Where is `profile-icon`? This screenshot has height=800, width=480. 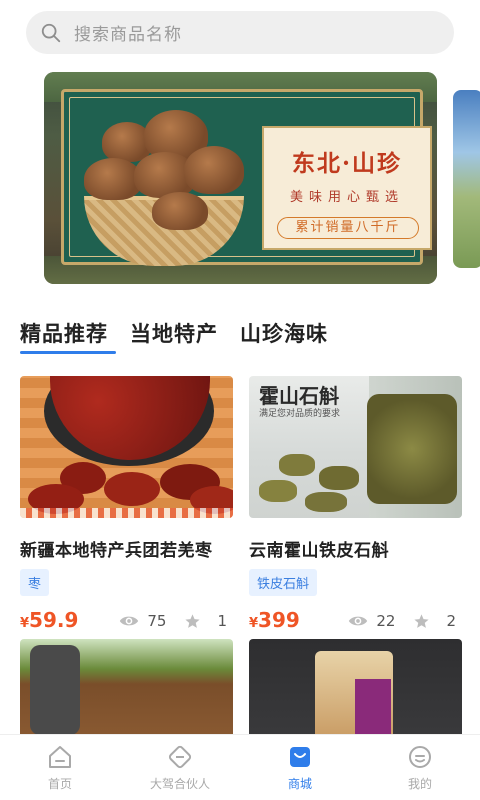
profile-icon is located at coordinates (420, 756).